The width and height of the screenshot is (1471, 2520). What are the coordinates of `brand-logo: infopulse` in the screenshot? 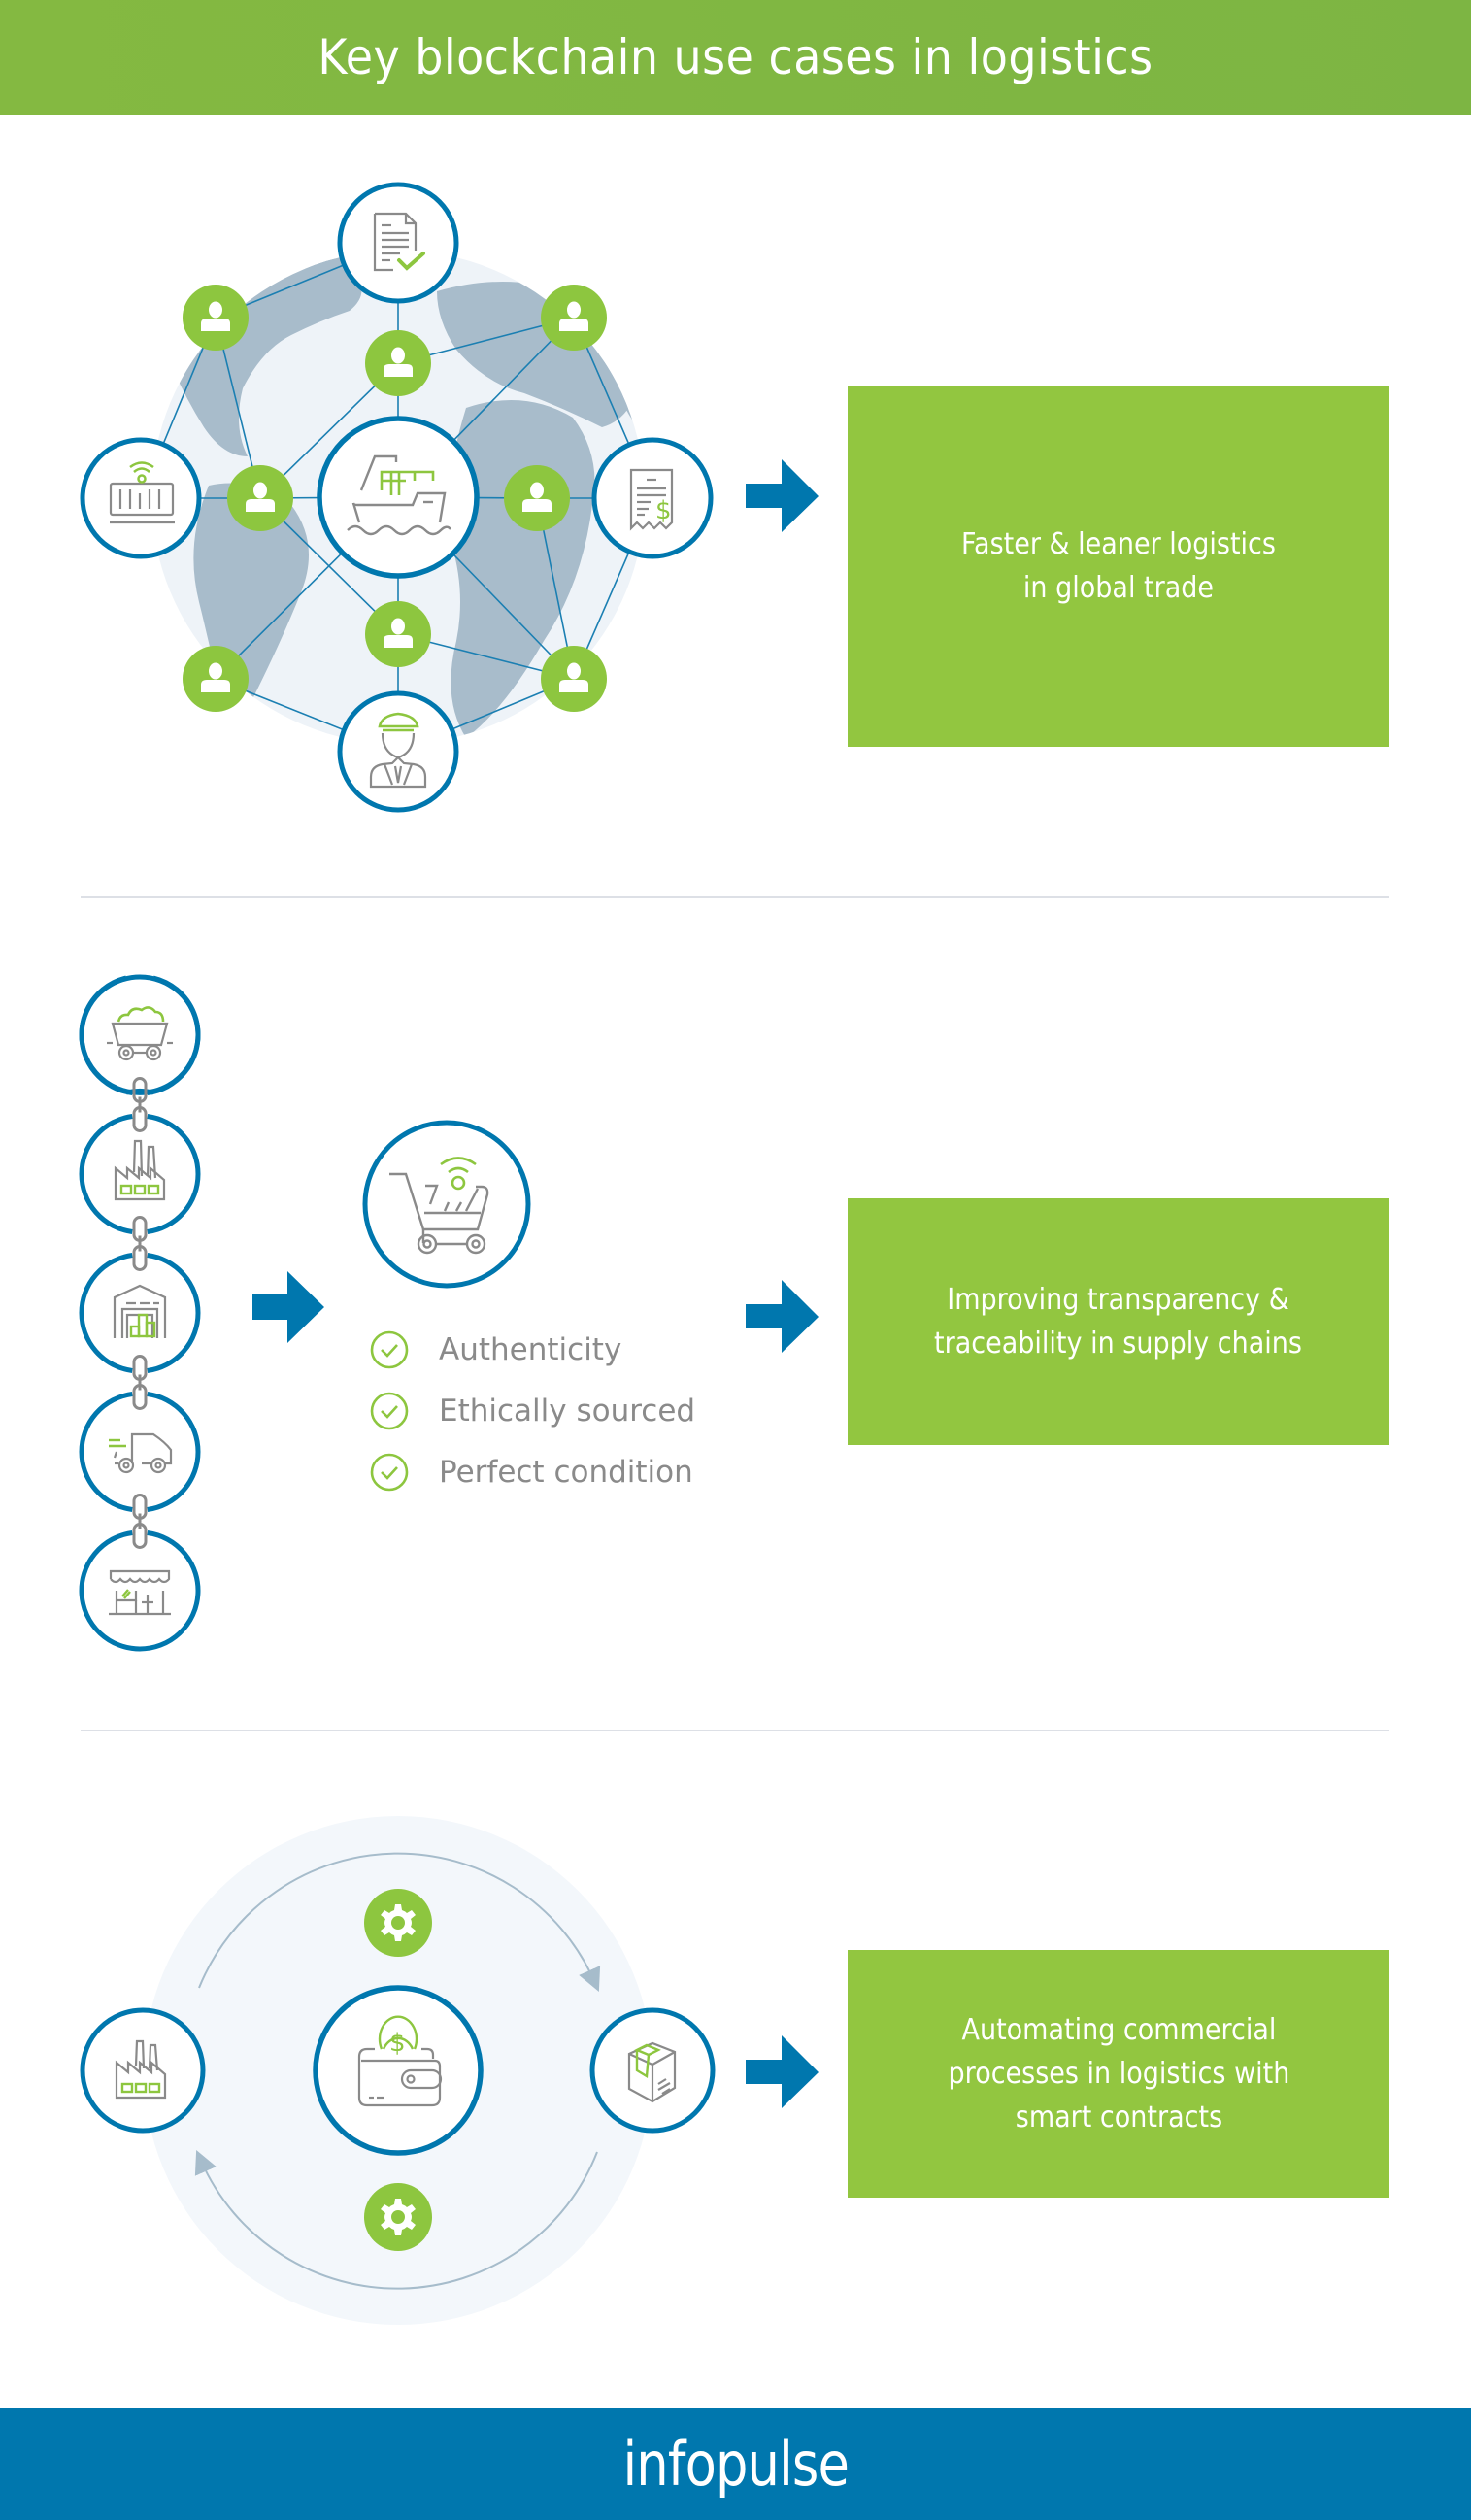 It's located at (736, 2464).